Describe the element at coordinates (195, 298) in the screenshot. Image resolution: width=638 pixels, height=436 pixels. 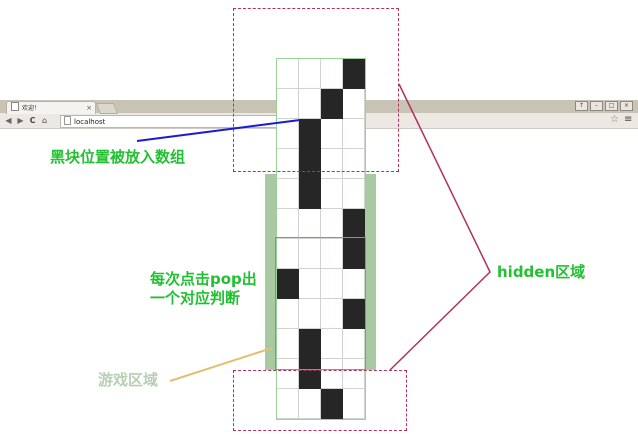
I see `annotation-pop-line2: 一个对应判断` at that location.